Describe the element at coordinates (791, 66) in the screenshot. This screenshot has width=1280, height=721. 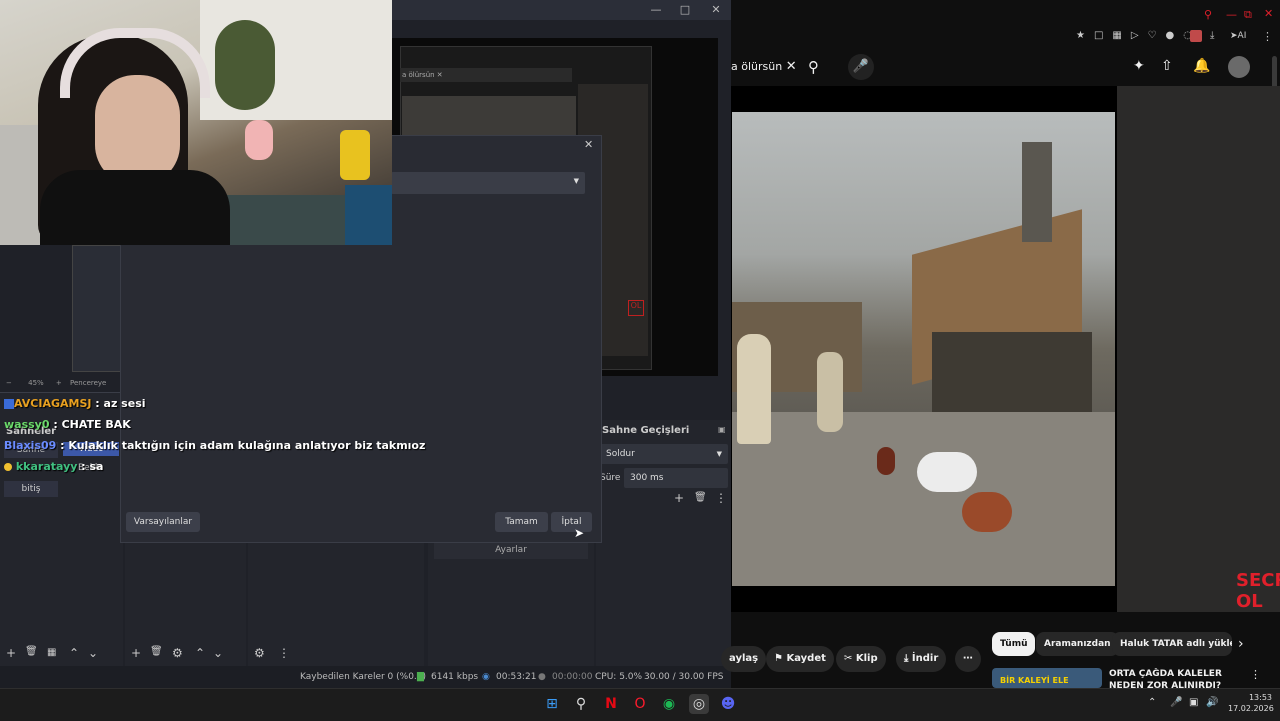
I see `clear-search-icon: ✕` at that location.